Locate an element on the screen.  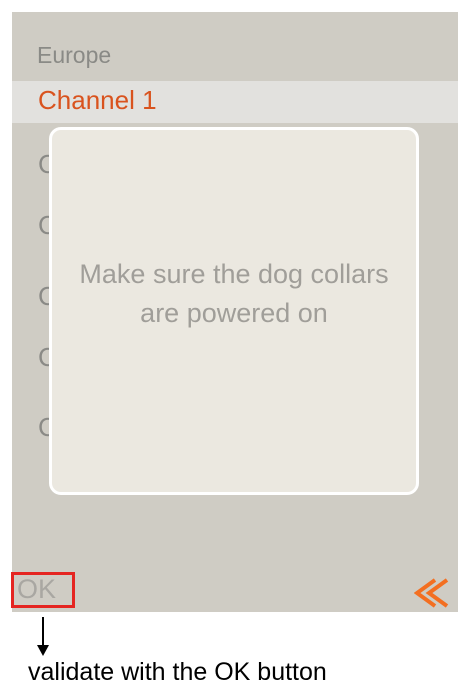
down-arrow-icon is located at coordinates (43, 636).